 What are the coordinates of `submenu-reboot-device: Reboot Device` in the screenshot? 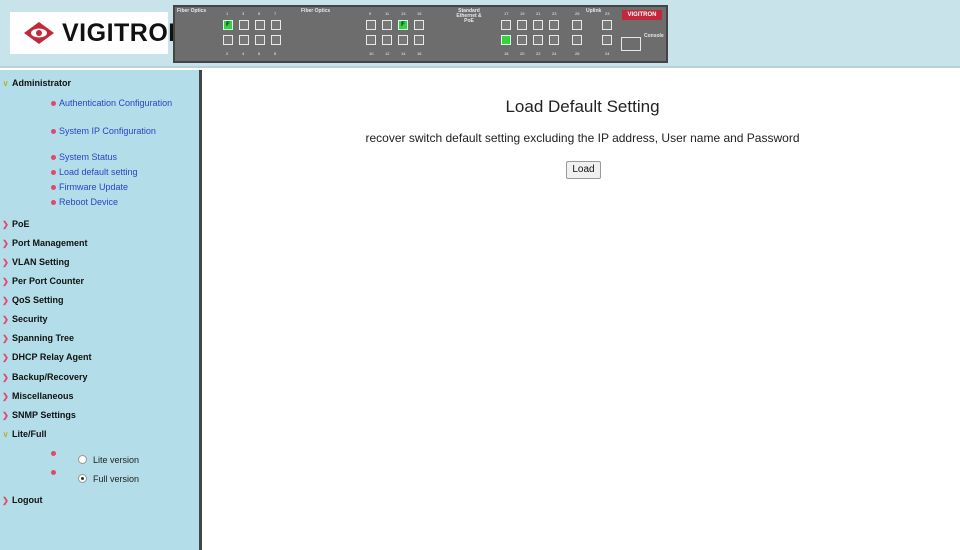 It's located at (115, 202).